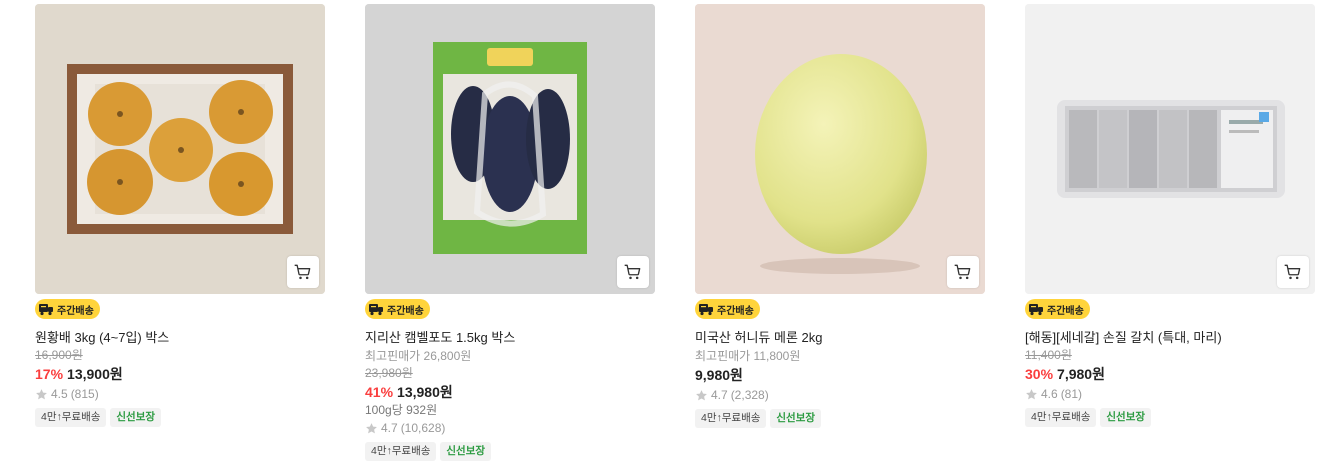 Image resolution: width=1323 pixels, height=474 pixels. I want to click on sale-price: 9,980원, so click(719, 375).